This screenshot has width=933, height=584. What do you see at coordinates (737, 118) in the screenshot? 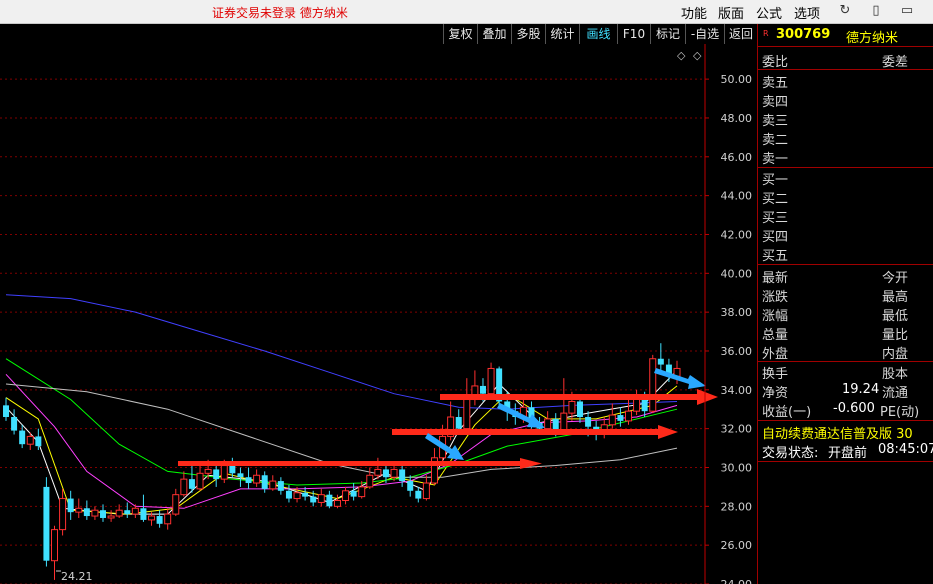
I see `y-tick-label: 48.00` at bounding box center [737, 118].